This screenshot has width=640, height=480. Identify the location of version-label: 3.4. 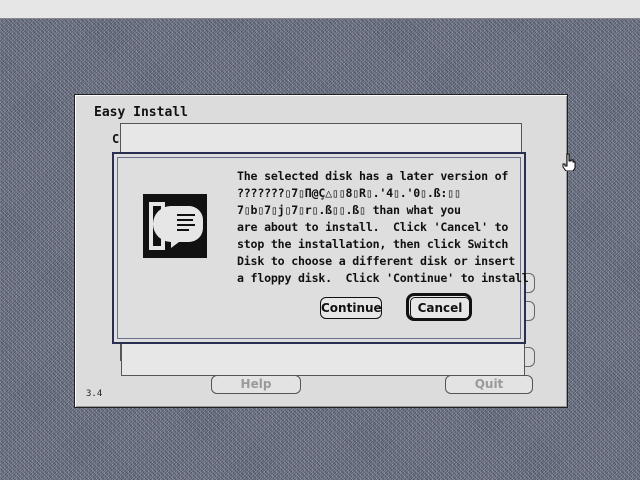
(94, 394).